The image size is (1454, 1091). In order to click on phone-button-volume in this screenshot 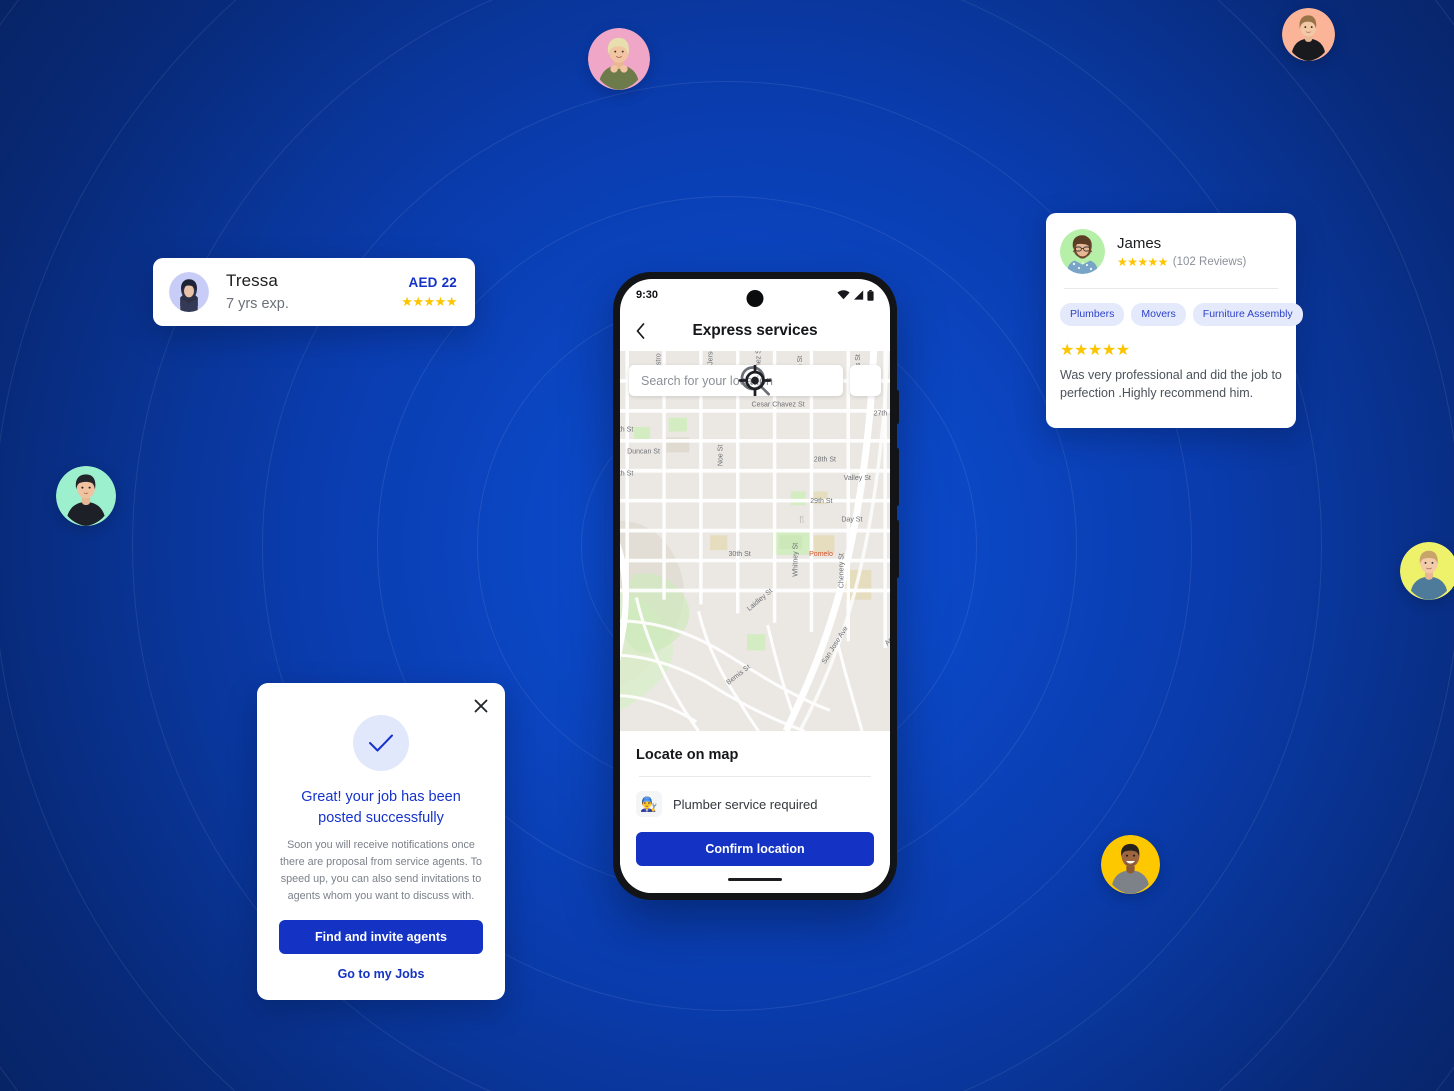, I will do `click(897, 477)`.